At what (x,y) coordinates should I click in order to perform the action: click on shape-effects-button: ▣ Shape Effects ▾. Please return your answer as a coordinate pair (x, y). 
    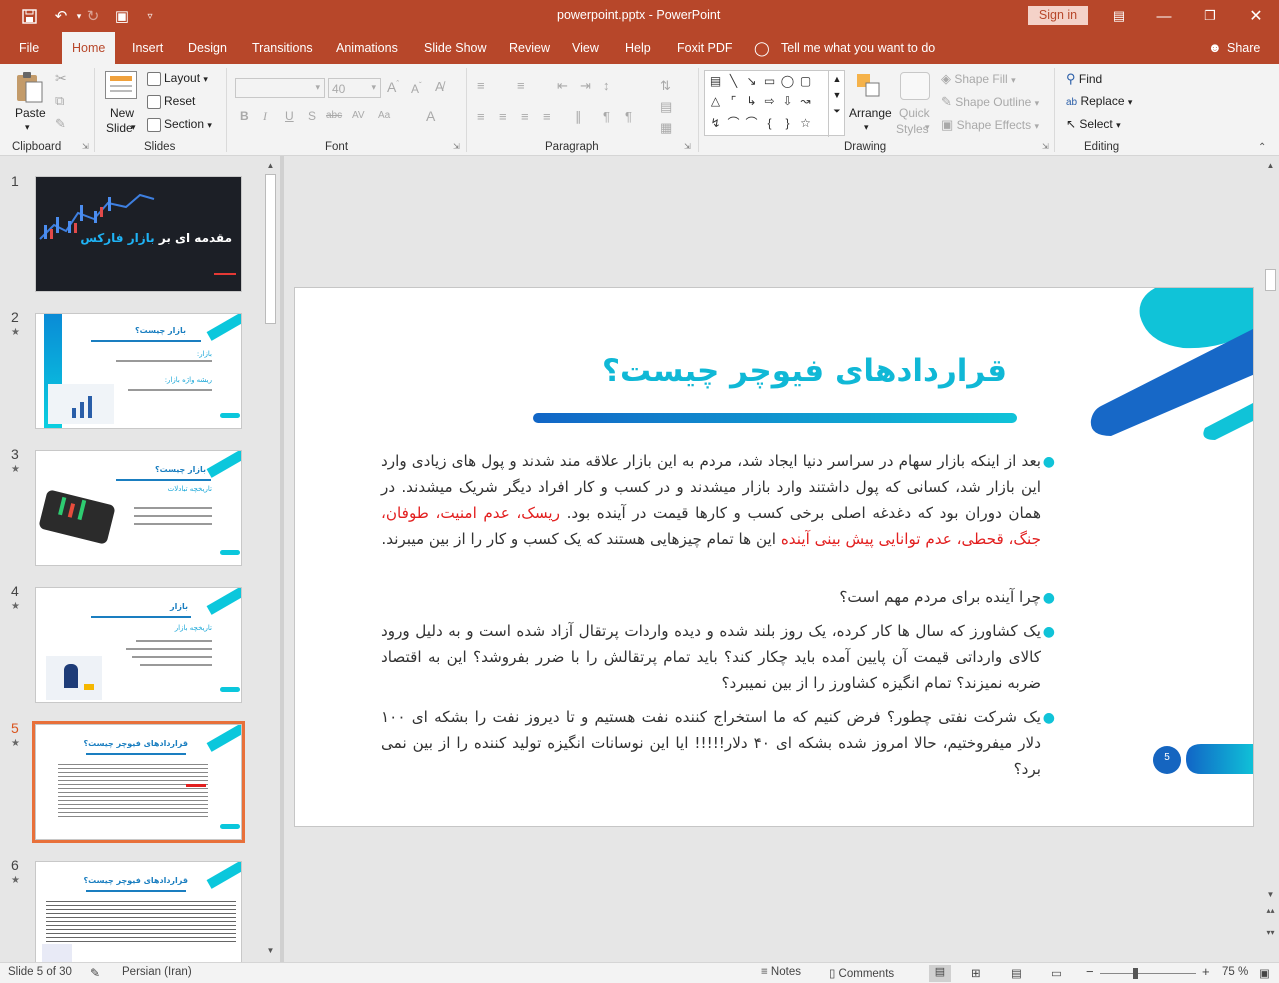
    Looking at the image, I should click on (990, 125).